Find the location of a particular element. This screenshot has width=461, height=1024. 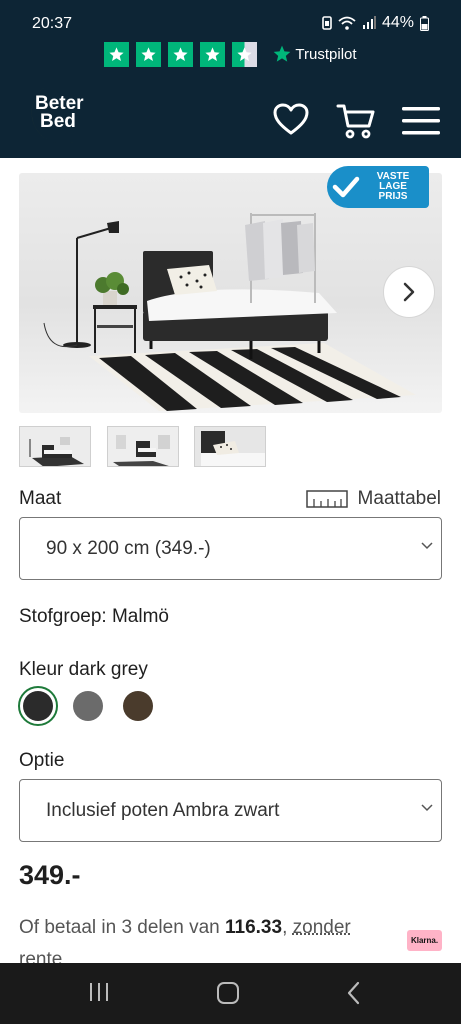

option-label: Optie is located at coordinates (42, 760).